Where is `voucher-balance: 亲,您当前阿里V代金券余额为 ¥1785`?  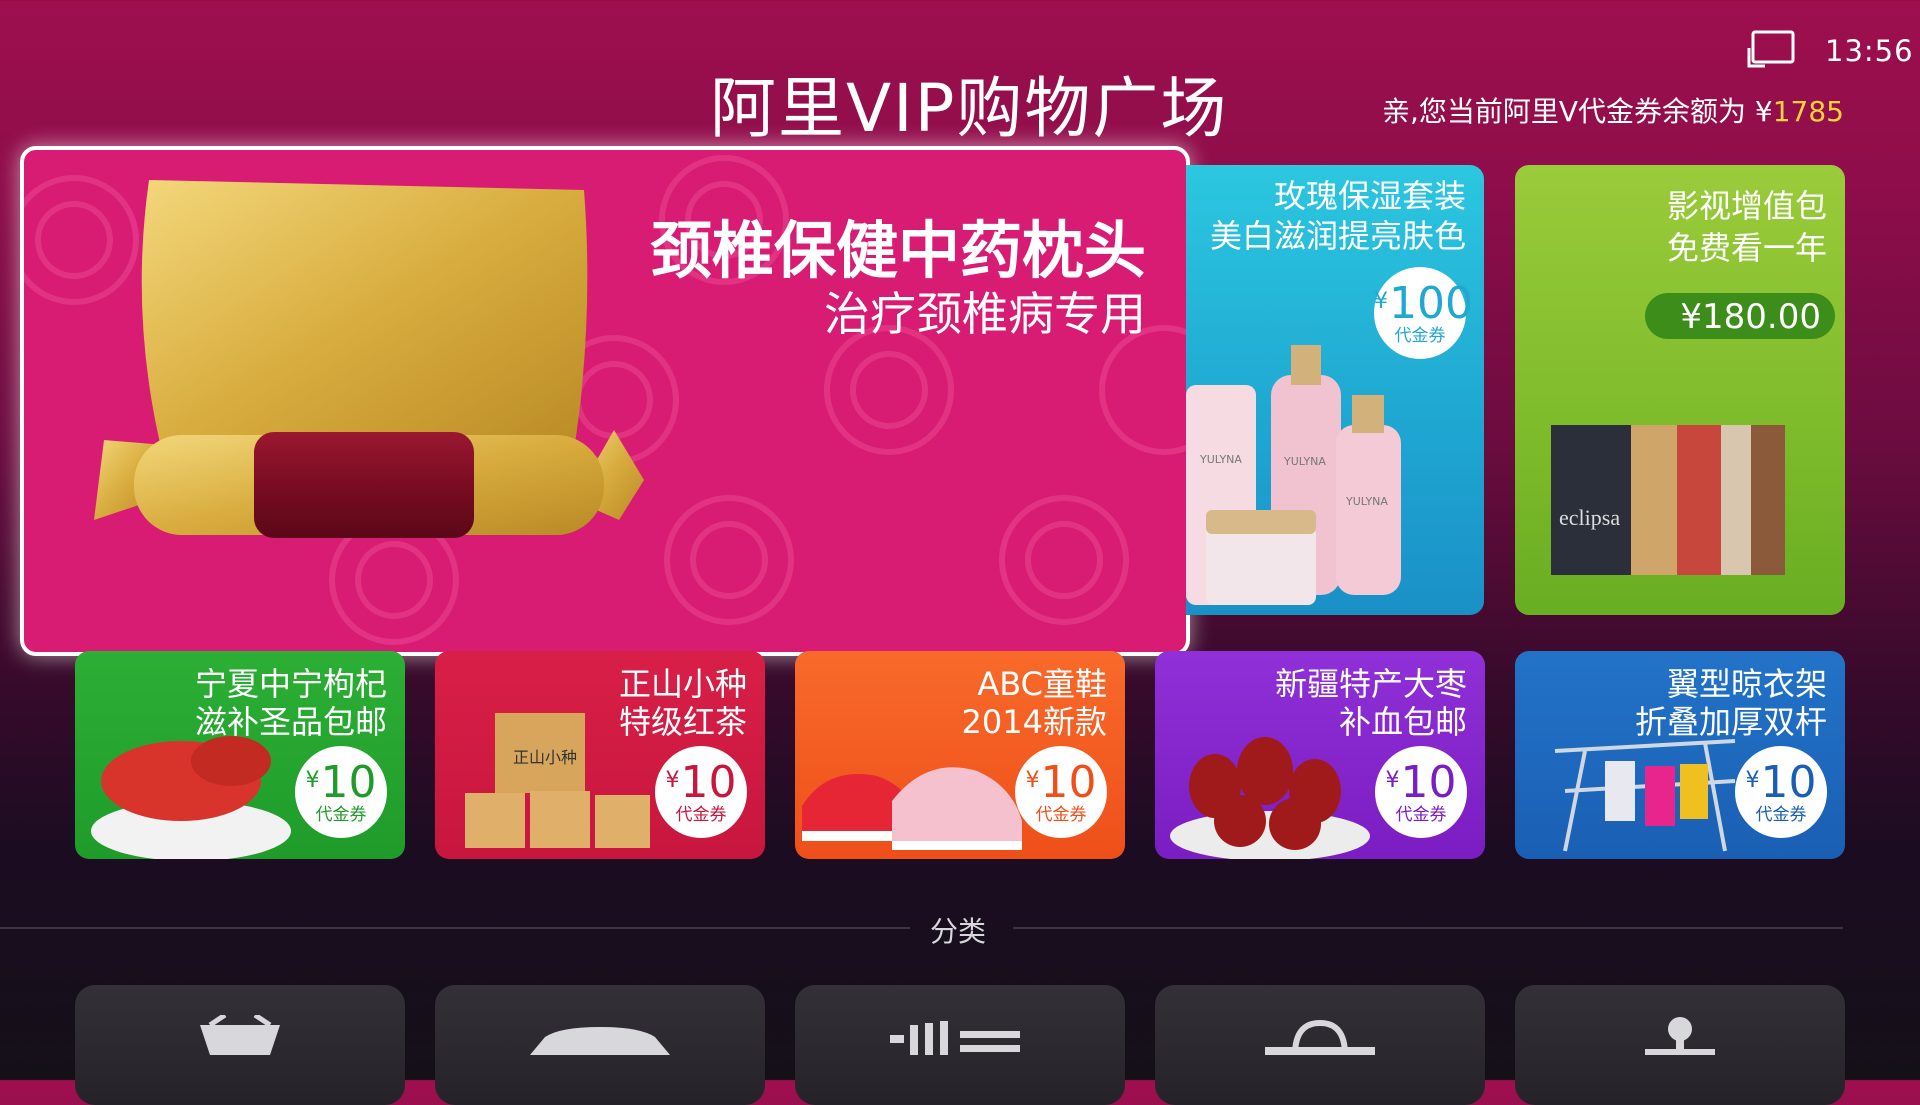
voucher-balance: 亲,您当前阿里V代金券余额为 ¥1785 is located at coordinates (1613, 110).